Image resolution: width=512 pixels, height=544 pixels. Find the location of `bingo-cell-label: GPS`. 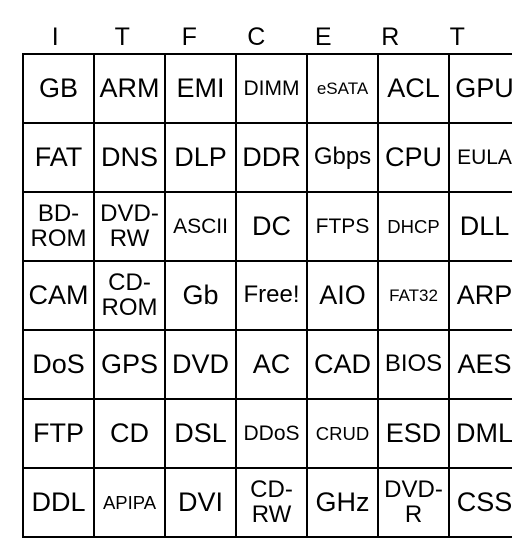

bingo-cell-label: GPS is located at coordinates (129, 364).